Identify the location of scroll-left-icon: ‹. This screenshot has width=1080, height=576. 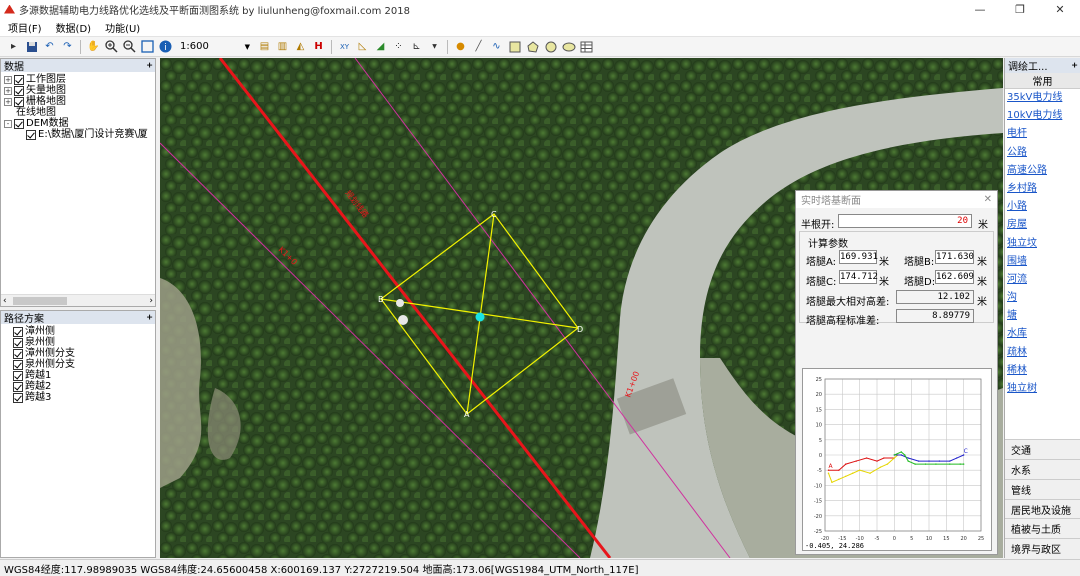
(5, 301).